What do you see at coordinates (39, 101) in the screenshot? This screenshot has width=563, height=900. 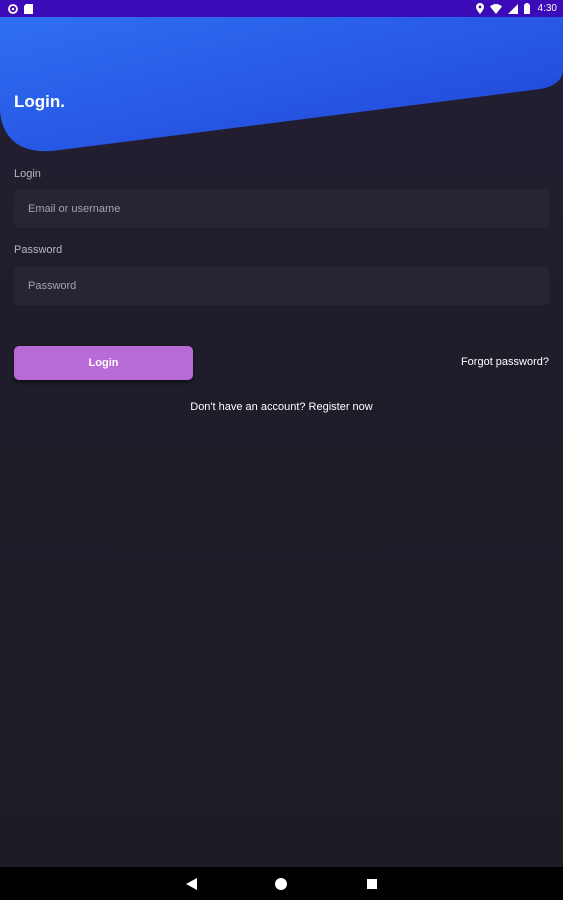 I see `page-title: Login.` at bounding box center [39, 101].